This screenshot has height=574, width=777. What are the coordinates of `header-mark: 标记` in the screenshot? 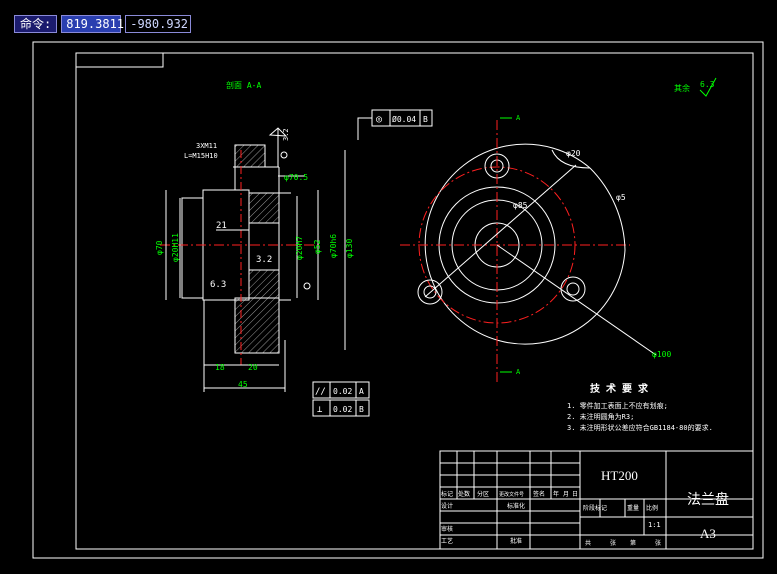 It's located at (447, 494).